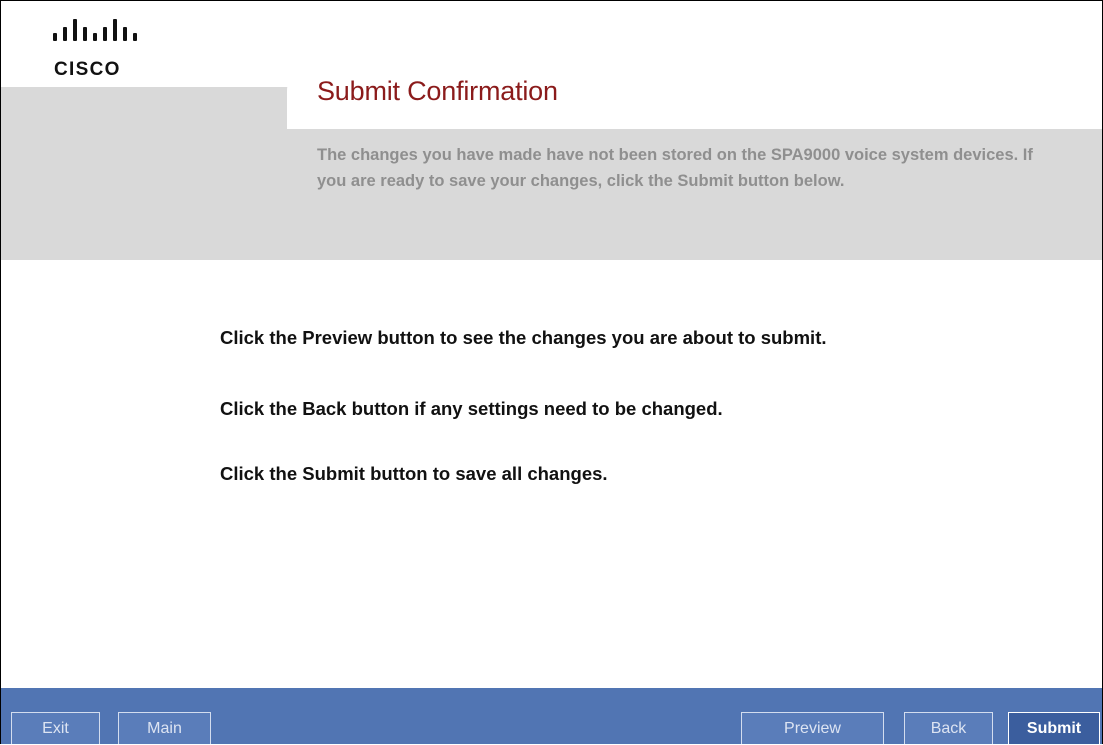  What do you see at coordinates (812, 728) in the screenshot?
I see `preview-button: Preview` at bounding box center [812, 728].